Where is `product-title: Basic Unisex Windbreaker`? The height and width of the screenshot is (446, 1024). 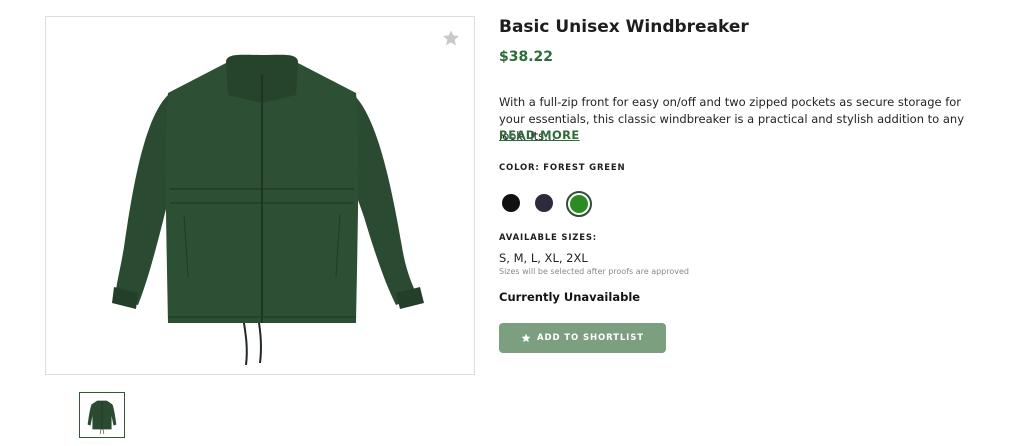
product-title: Basic Unisex Windbreaker is located at coordinates (624, 27).